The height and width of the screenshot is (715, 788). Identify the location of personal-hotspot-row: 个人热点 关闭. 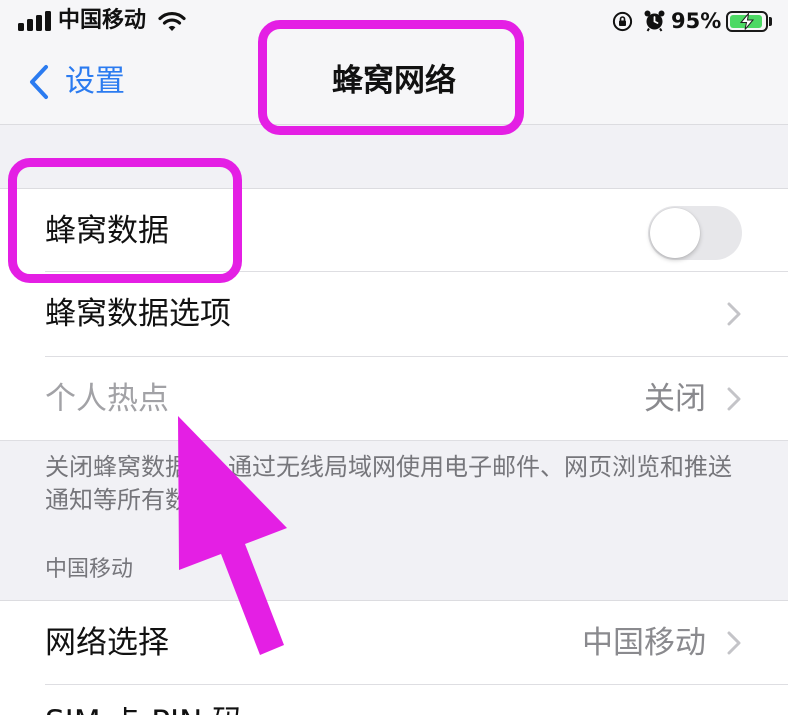
(394, 399).